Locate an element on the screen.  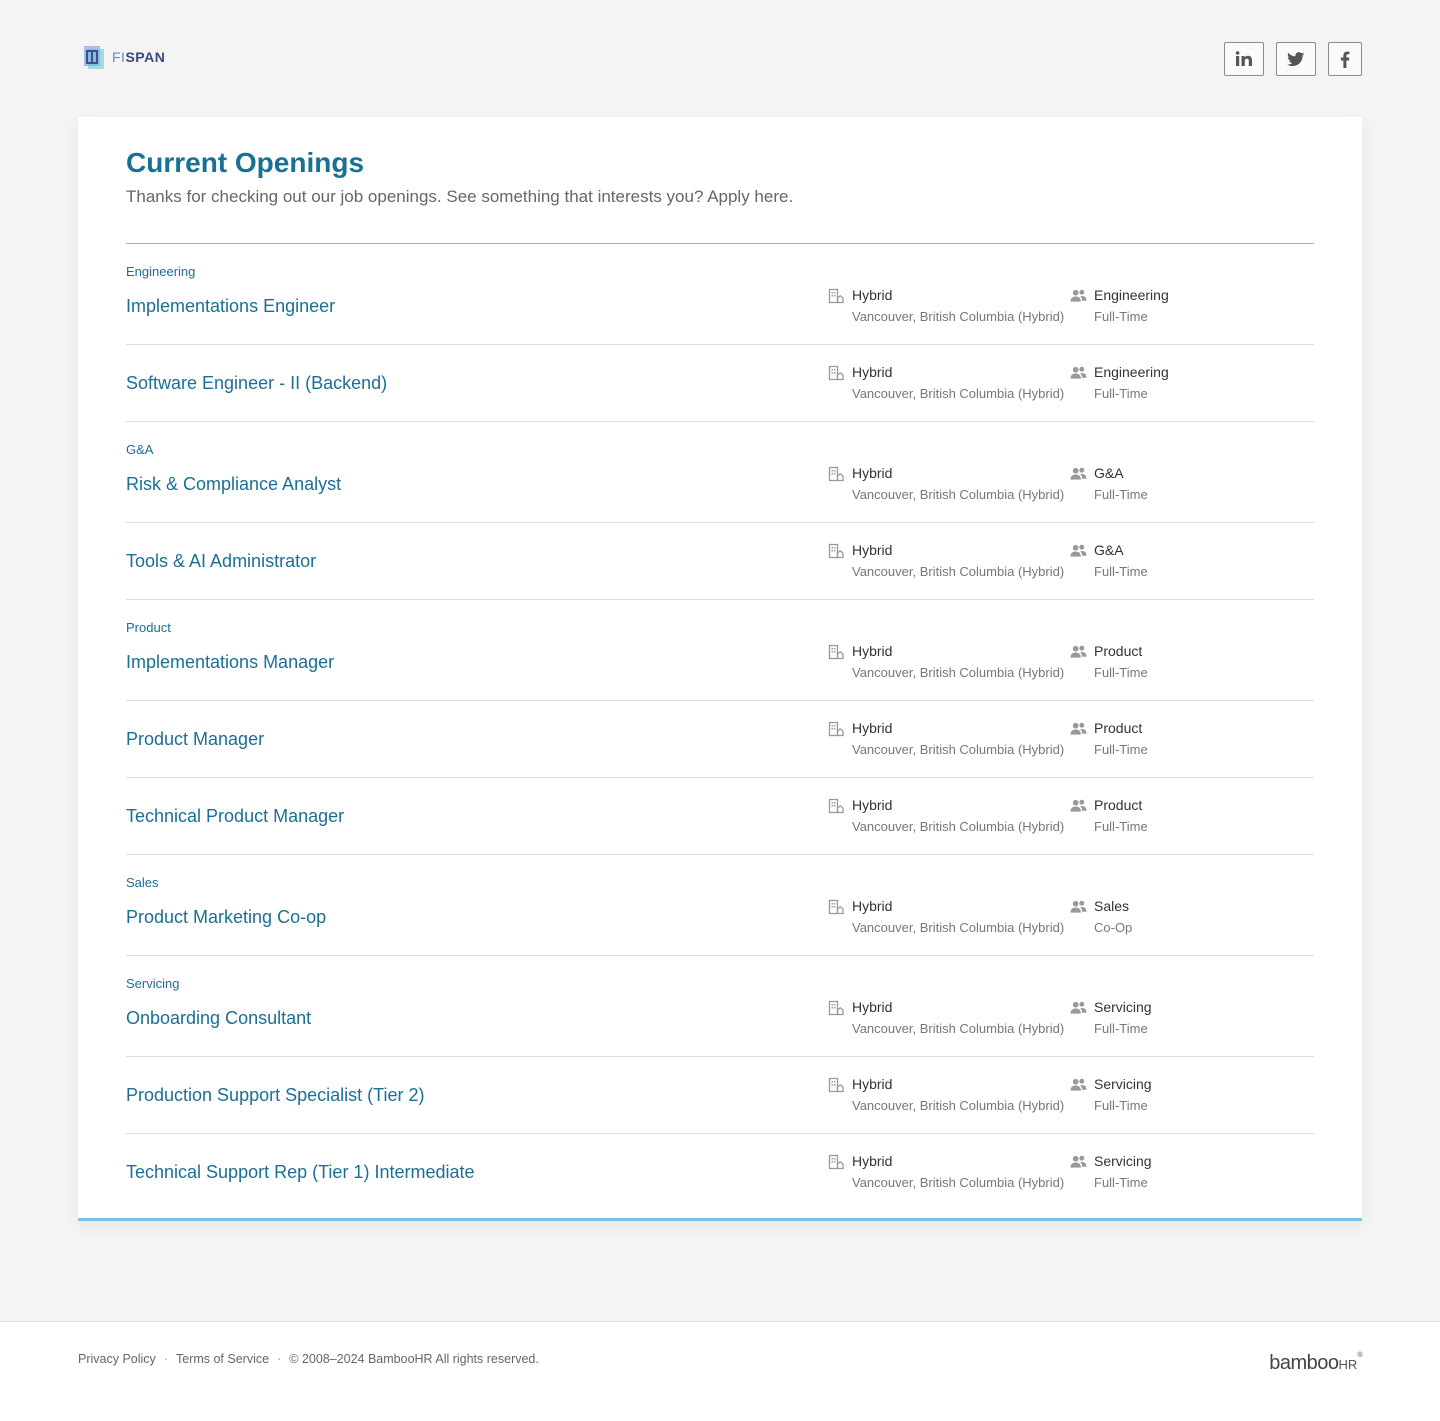
job-title-link: Software Engineer - II (Backend) is located at coordinates (256, 383).